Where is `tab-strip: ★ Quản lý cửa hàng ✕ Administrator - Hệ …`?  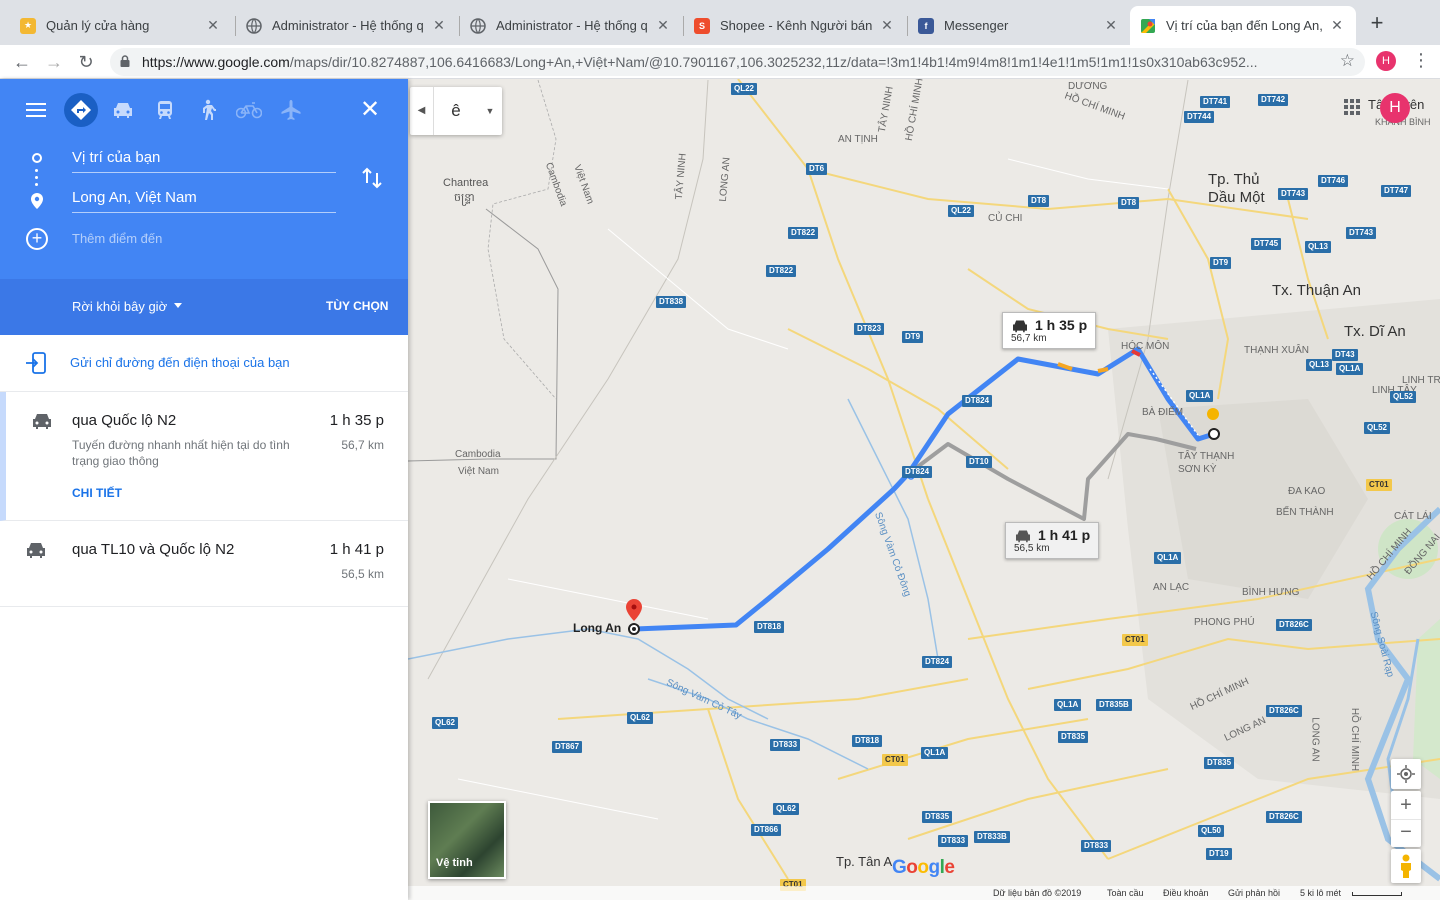 tab-strip: ★ Quản lý cửa hàng ✕ Administrator - Hệ … is located at coordinates (720, 22).